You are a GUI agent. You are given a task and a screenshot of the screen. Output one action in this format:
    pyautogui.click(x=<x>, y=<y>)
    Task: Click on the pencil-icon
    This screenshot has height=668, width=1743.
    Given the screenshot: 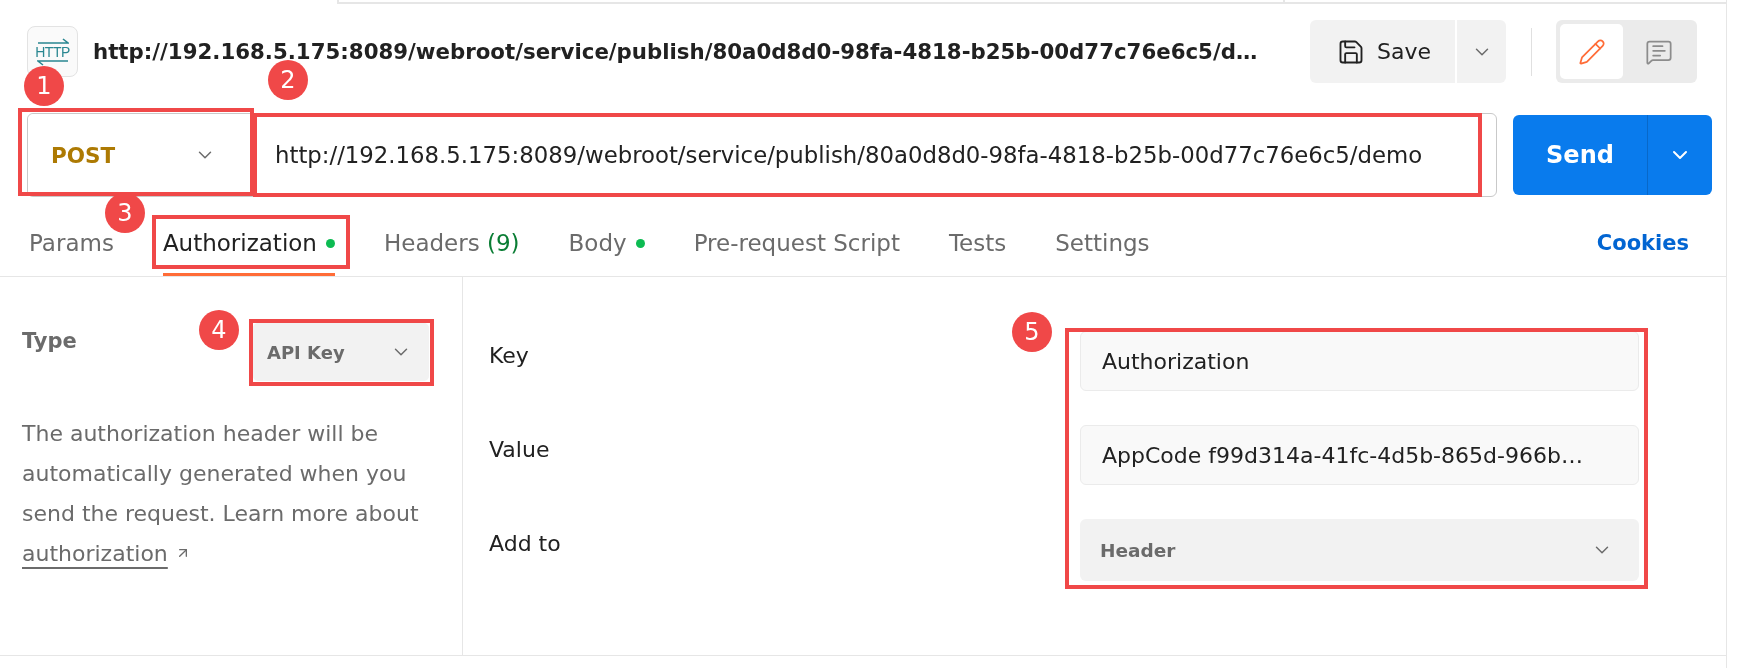 What is the action you would take?
    pyautogui.click(x=1591, y=51)
    